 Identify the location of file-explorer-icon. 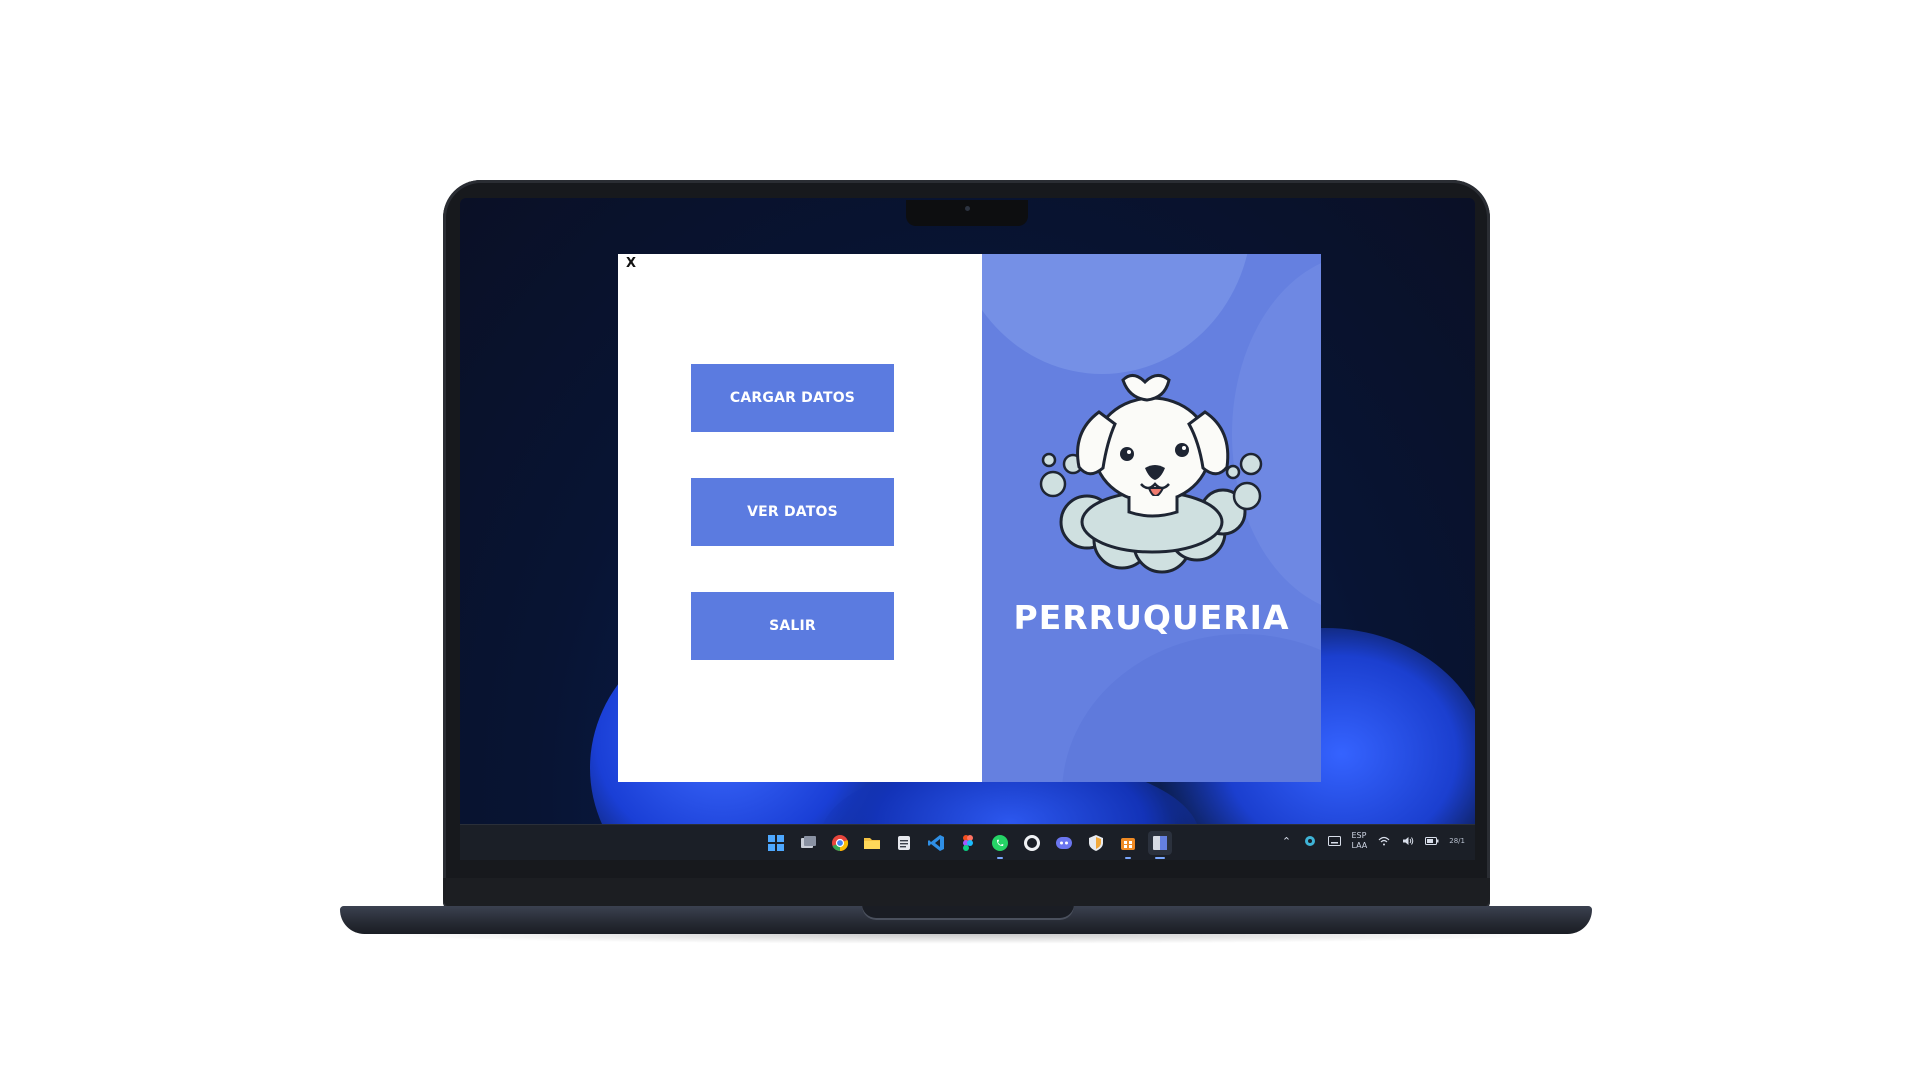
(872, 843).